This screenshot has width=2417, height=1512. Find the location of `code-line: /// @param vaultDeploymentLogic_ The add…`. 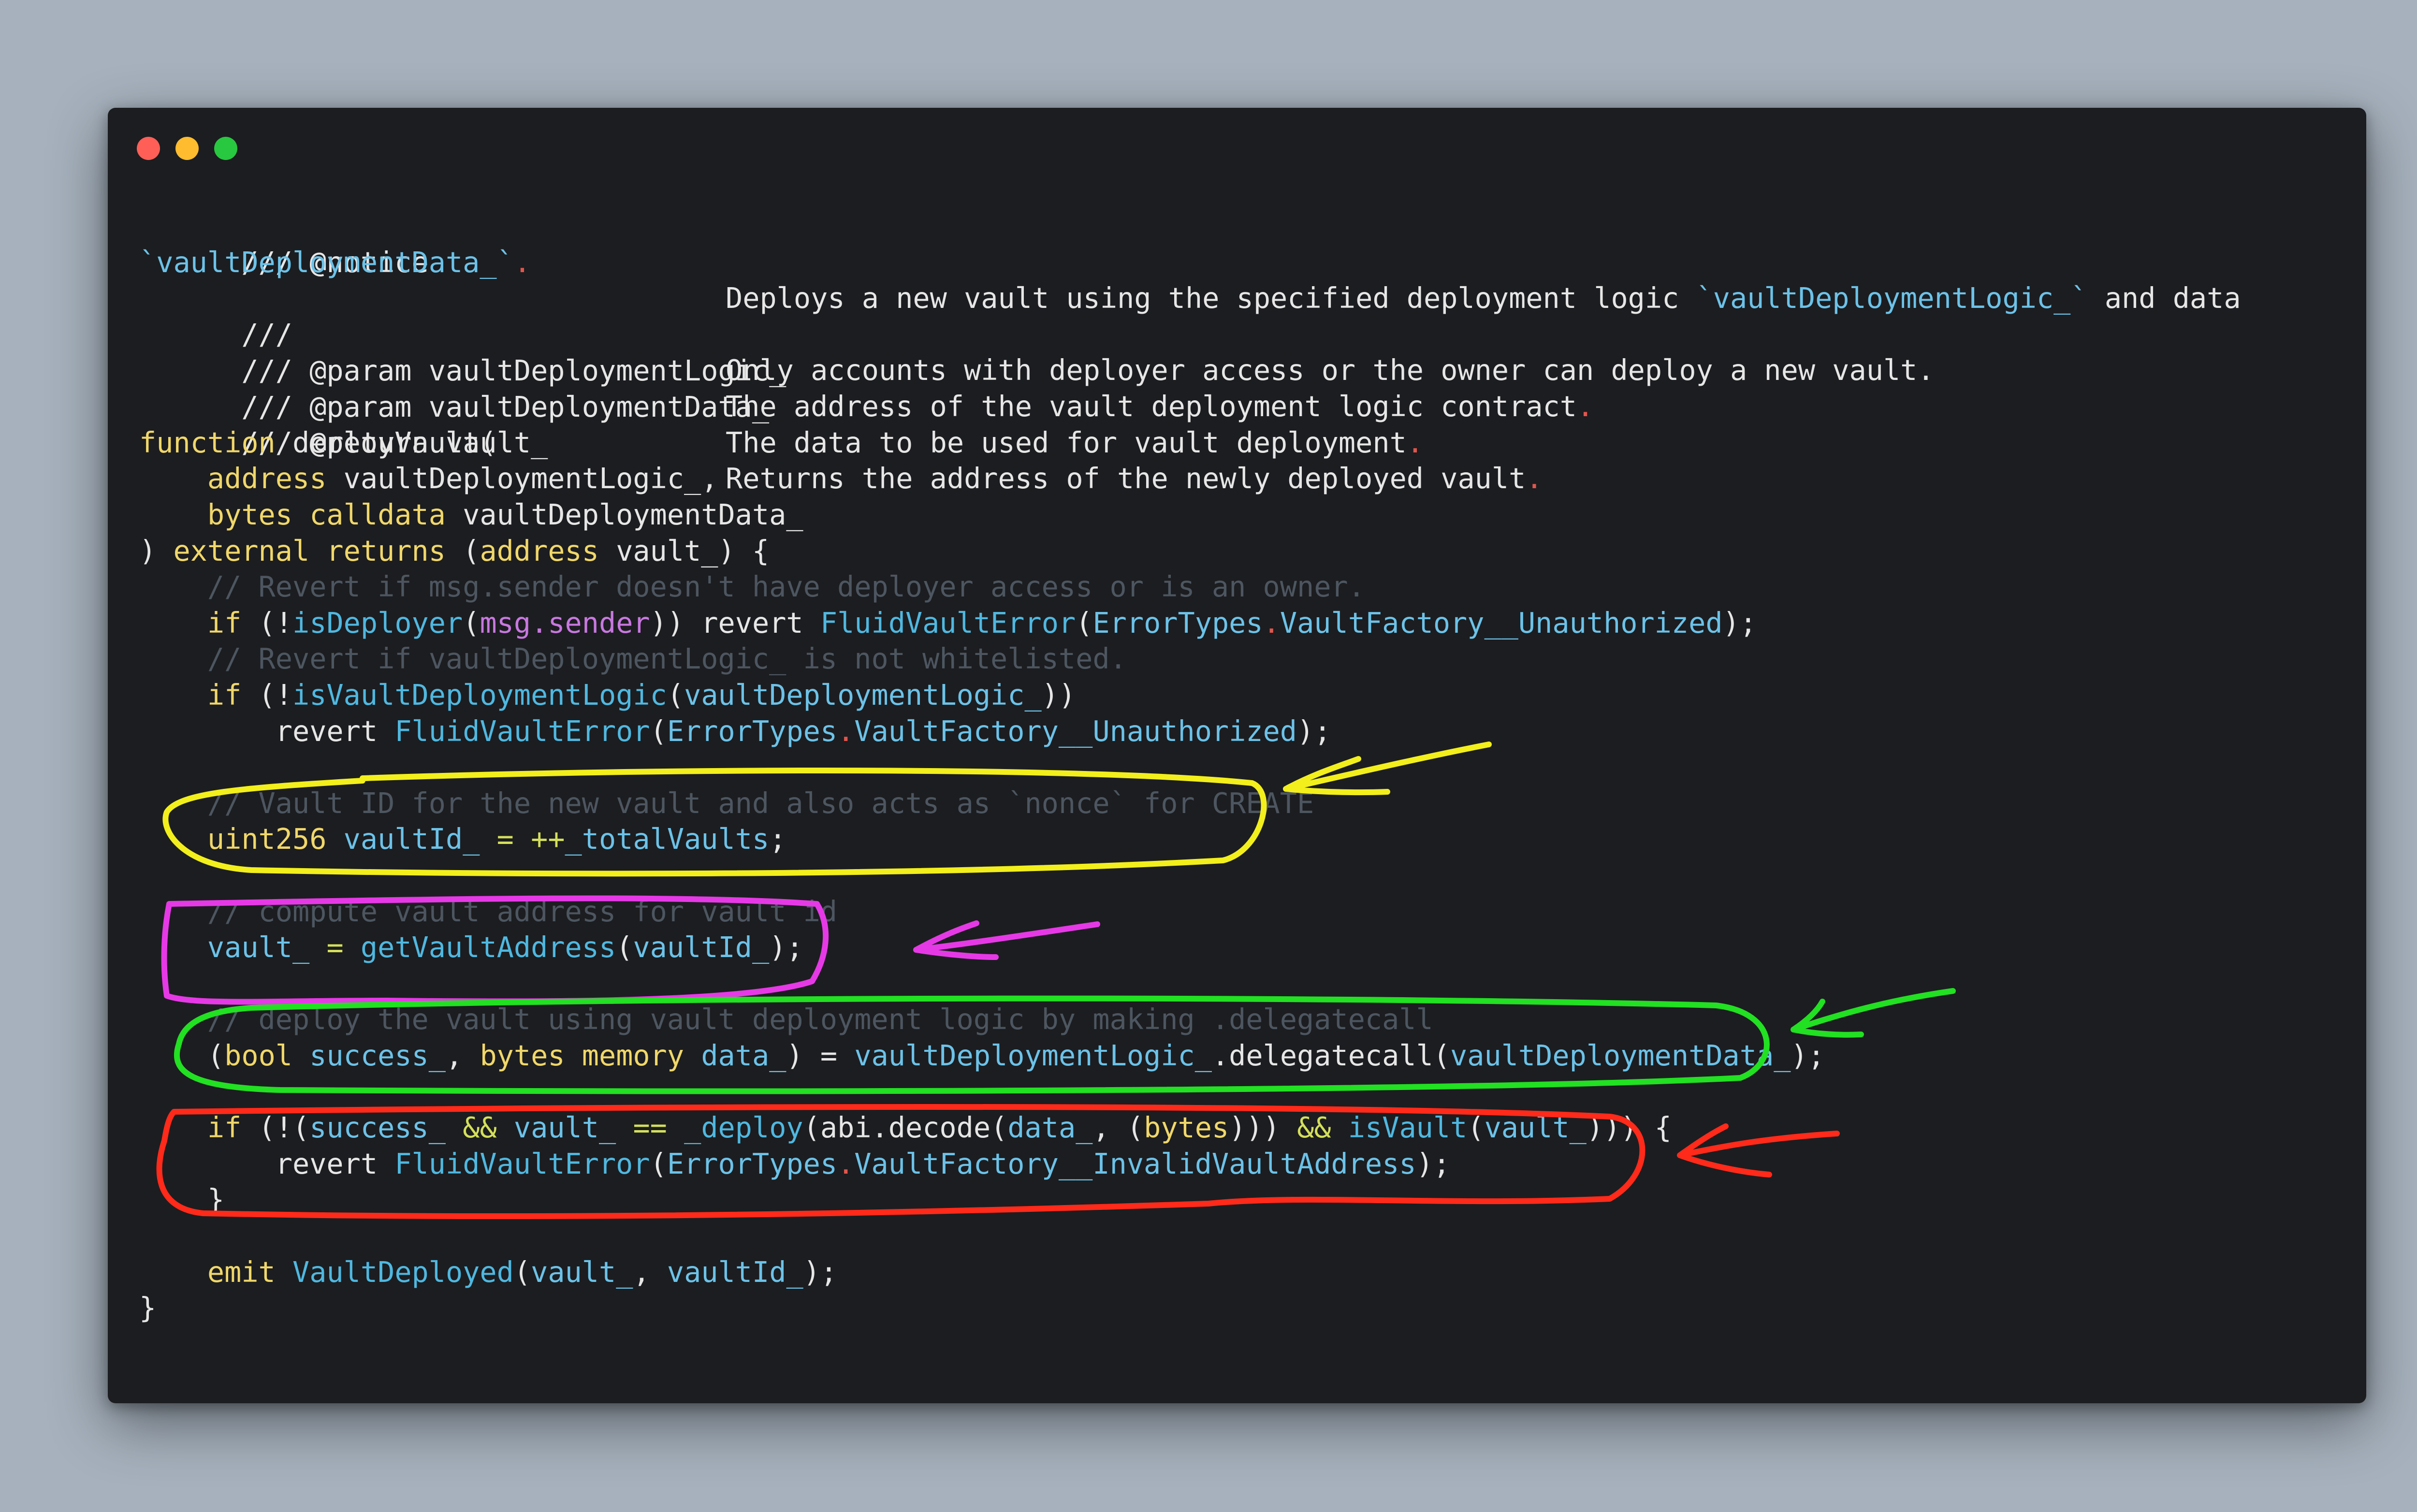

code-line: /// @param vaultDeploymentLogic_ The add… is located at coordinates (917, 388).